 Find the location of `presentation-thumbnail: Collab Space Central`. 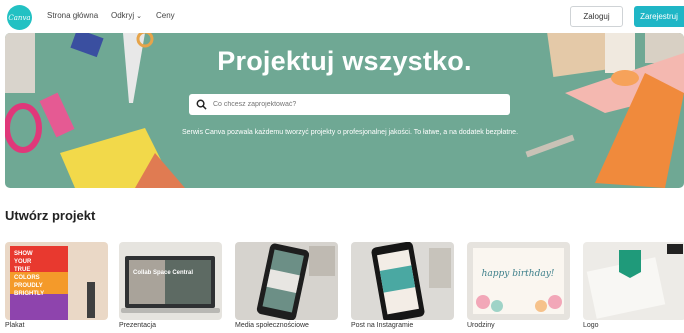

presentation-thumbnail: Collab Space Central is located at coordinates (170, 281).